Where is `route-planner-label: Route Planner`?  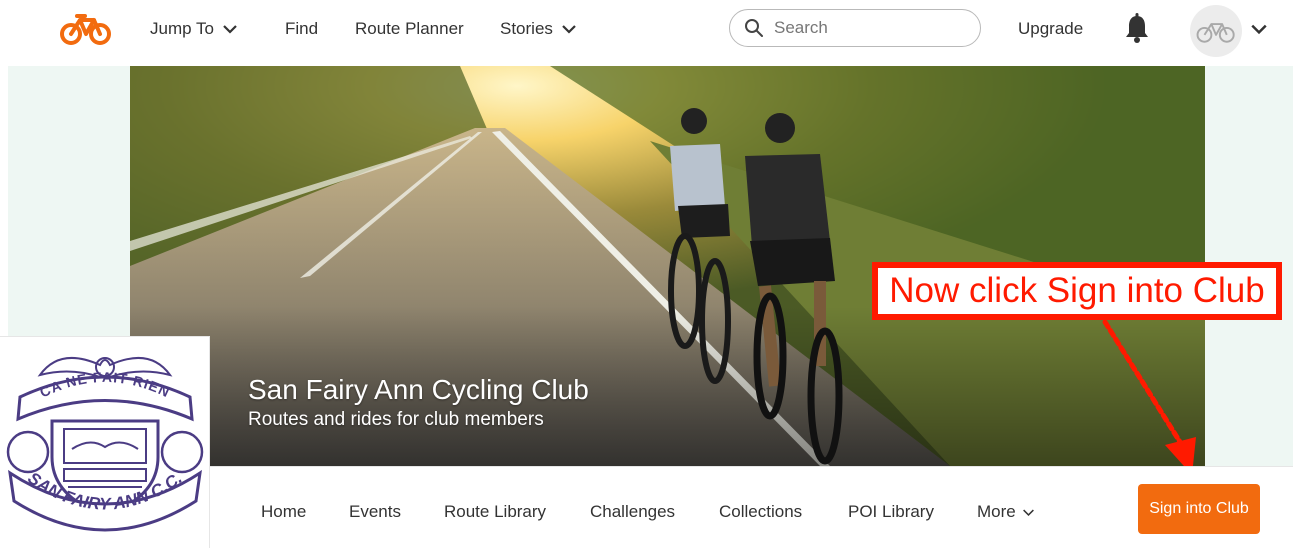
route-planner-label: Route Planner is located at coordinates (409, 28).